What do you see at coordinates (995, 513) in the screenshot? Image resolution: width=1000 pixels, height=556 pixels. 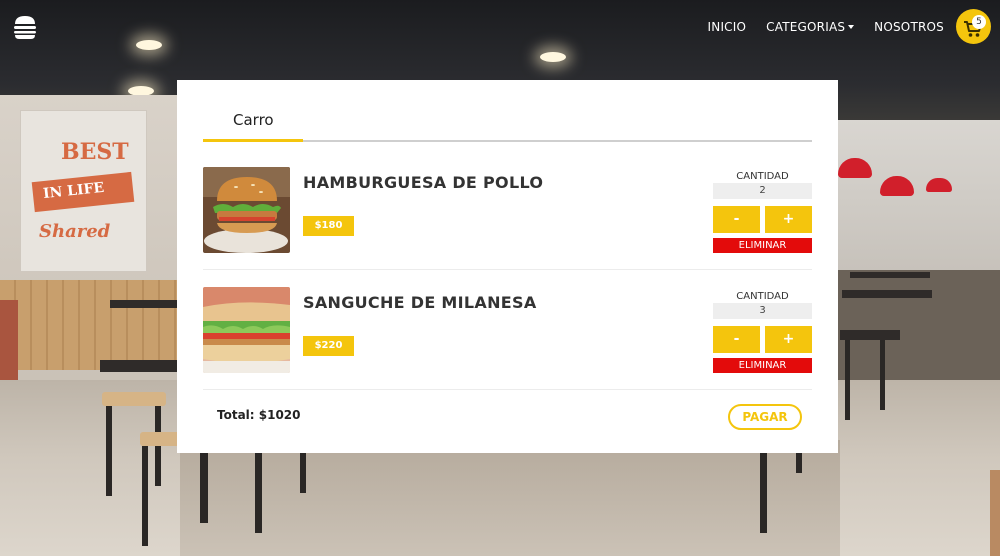 I see `wood-post` at bounding box center [995, 513].